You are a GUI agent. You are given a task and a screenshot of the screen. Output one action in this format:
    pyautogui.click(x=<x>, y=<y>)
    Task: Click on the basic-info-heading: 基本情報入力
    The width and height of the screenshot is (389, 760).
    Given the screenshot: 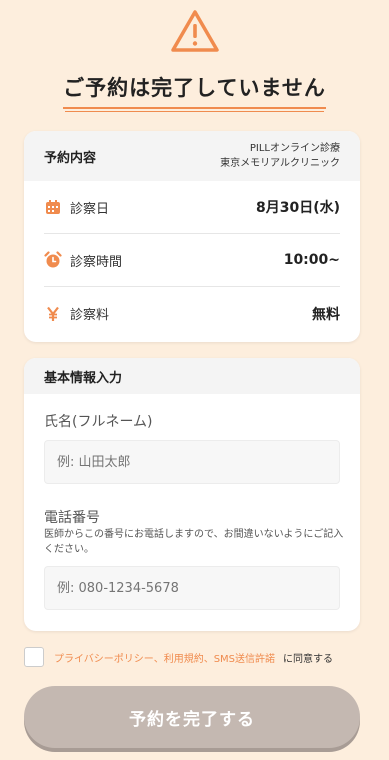 What is the action you would take?
    pyautogui.click(x=83, y=378)
    